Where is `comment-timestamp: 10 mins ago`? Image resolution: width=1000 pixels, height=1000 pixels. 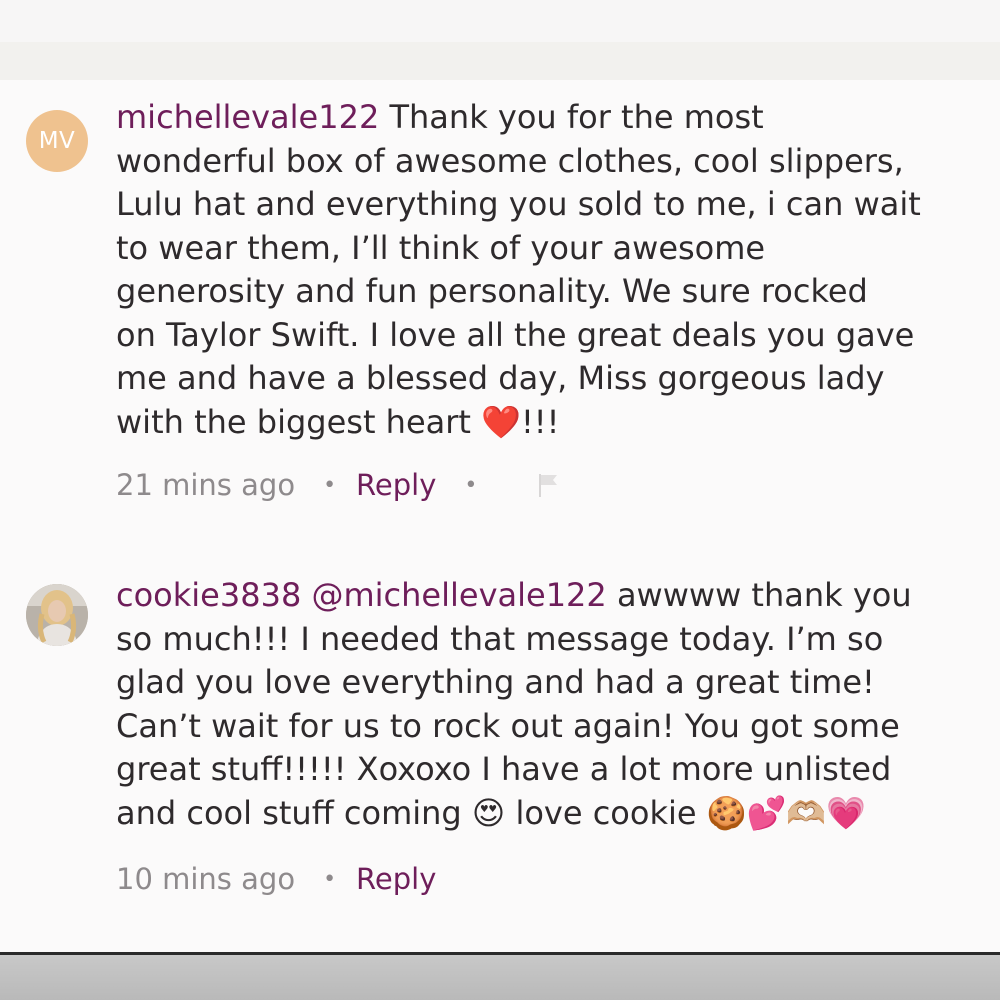 comment-timestamp: 10 mins ago is located at coordinates (206, 879).